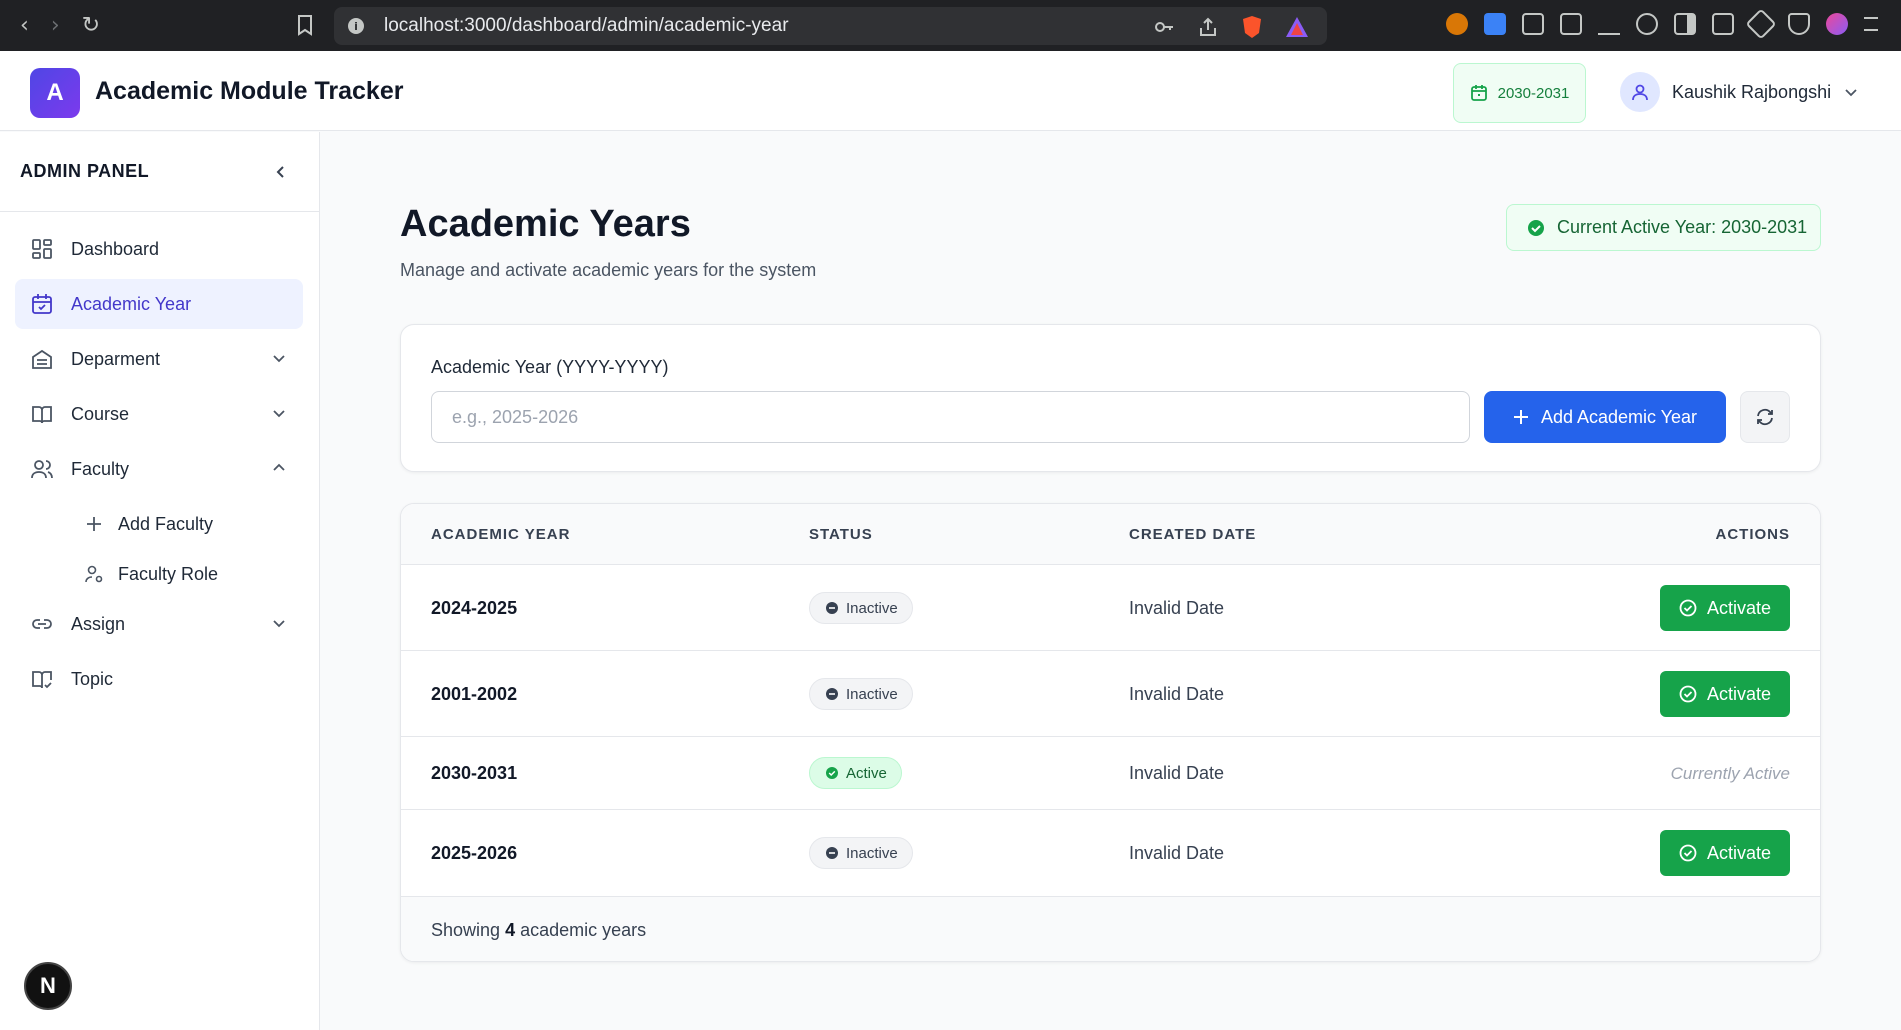 This screenshot has height=1030, width=1901. I want to click on add-academic-year-label: Add Academic Year, so click(1619, 416).